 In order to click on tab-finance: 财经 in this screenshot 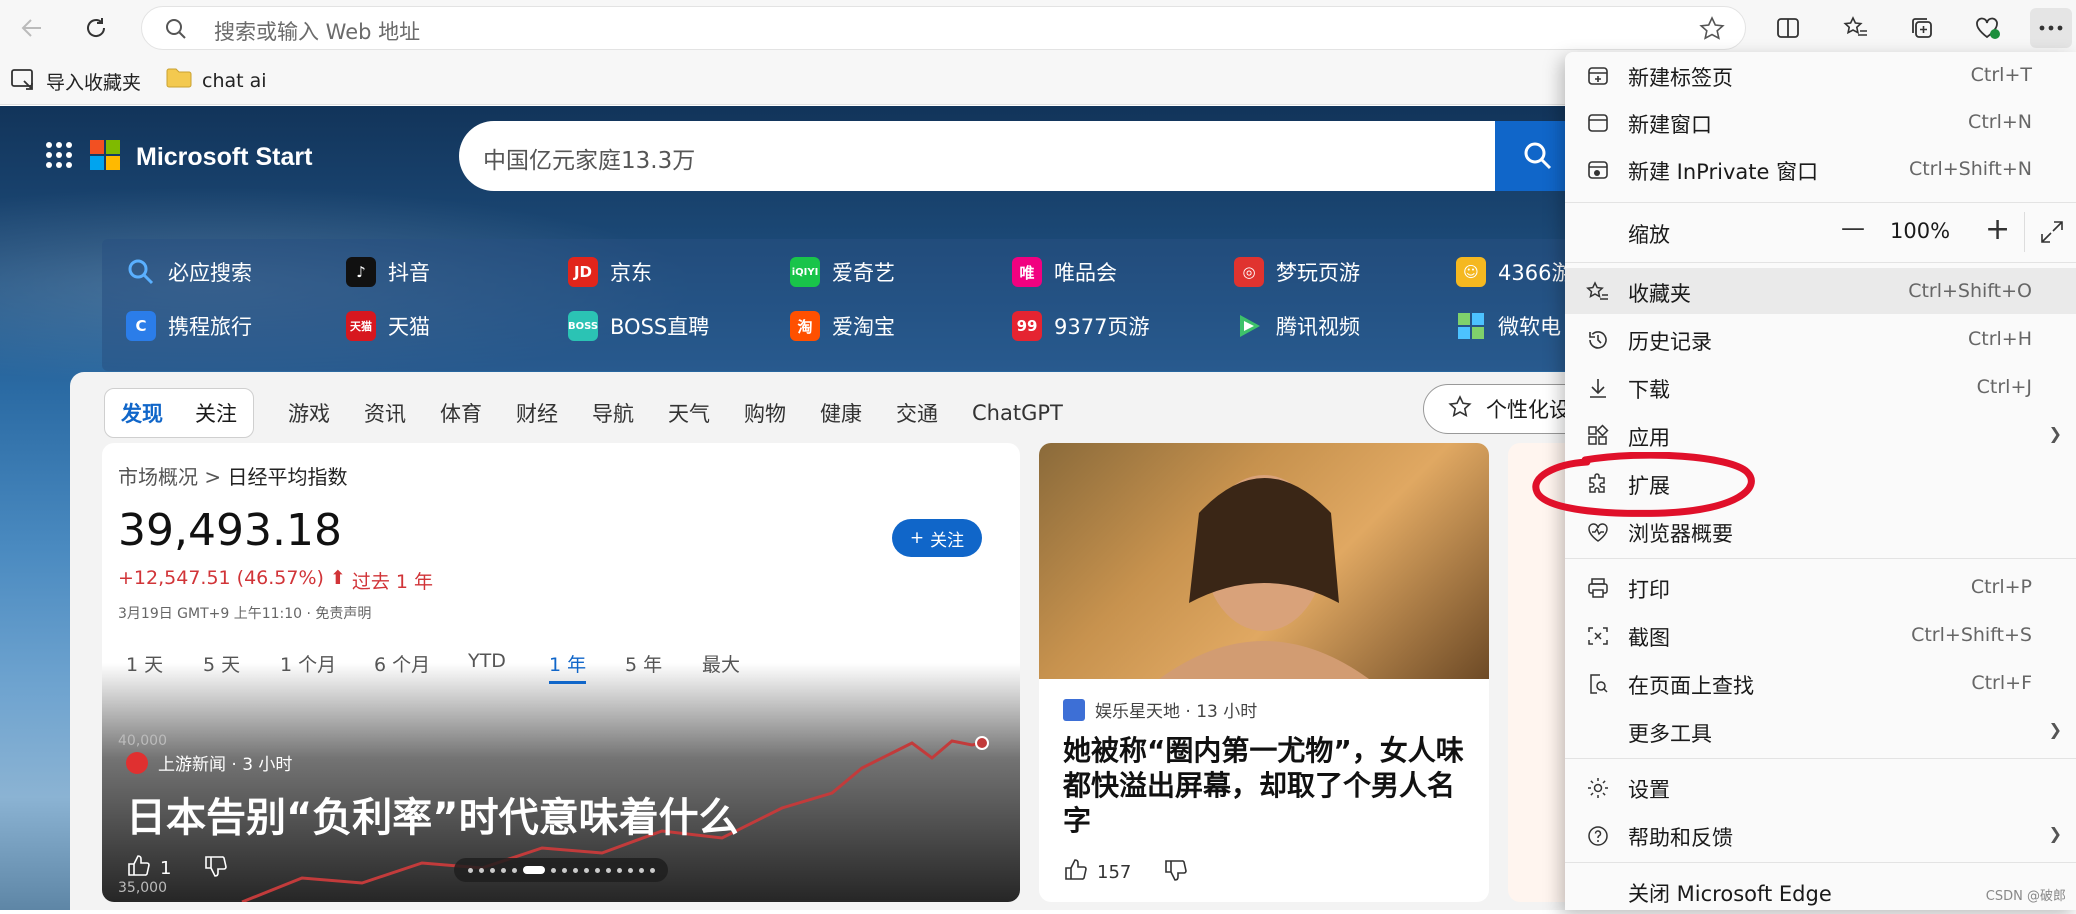, I will do `click(537, 413)`.